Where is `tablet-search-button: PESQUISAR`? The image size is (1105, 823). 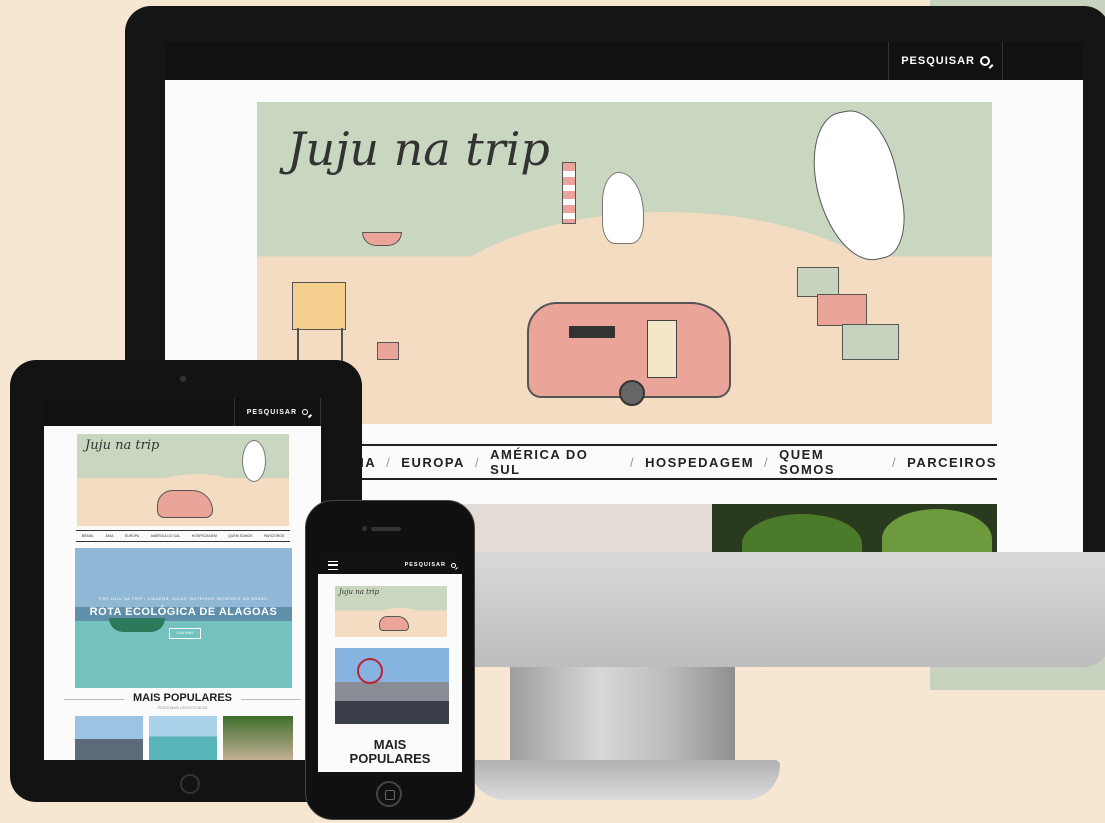 tablet-search-button: PESQUISAR is located at coordinates (277, 412).